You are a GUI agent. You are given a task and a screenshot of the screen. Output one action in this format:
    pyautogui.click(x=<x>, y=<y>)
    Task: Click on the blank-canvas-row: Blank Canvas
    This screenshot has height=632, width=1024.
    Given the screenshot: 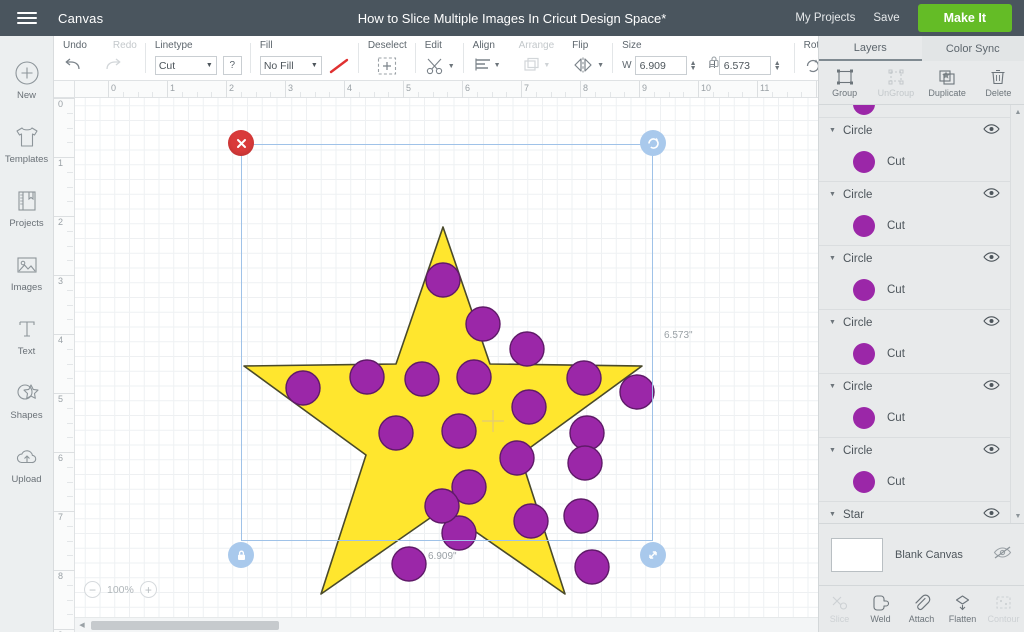 What is the action you would take?
    pyautogui.click(x=921, y=555)
    